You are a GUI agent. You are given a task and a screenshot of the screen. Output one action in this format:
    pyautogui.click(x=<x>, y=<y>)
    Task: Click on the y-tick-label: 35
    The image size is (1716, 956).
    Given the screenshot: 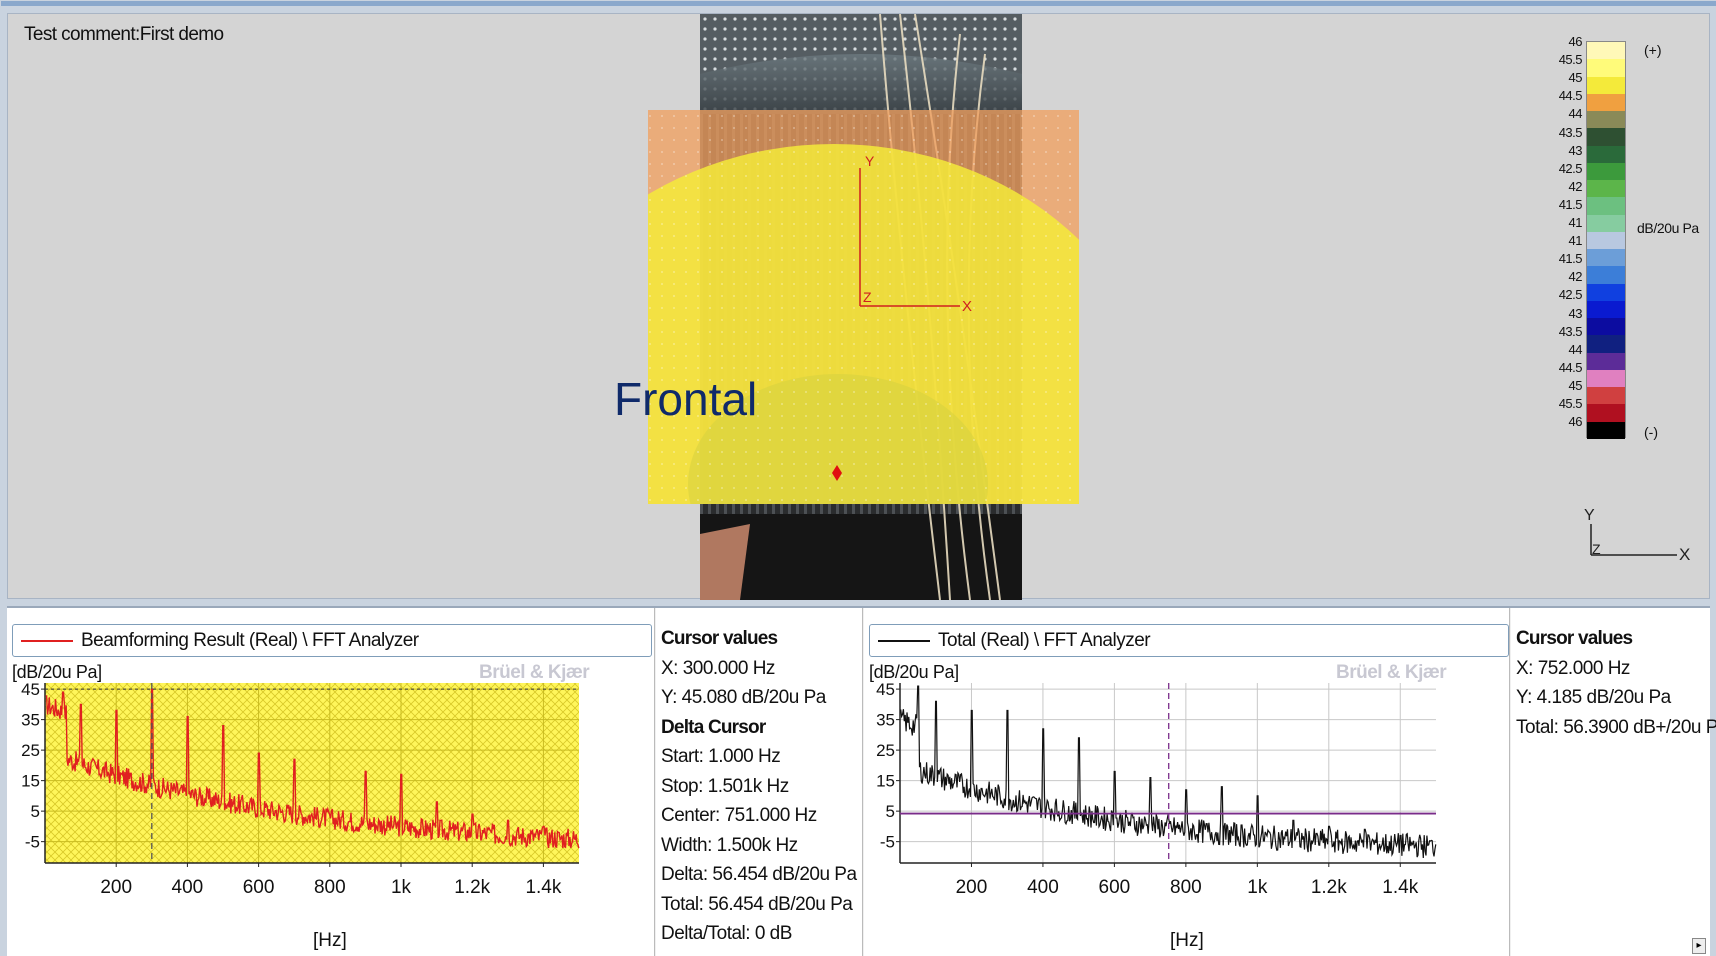 What is the action you would take?
    pyautogui.click(x=885, y=720)
    